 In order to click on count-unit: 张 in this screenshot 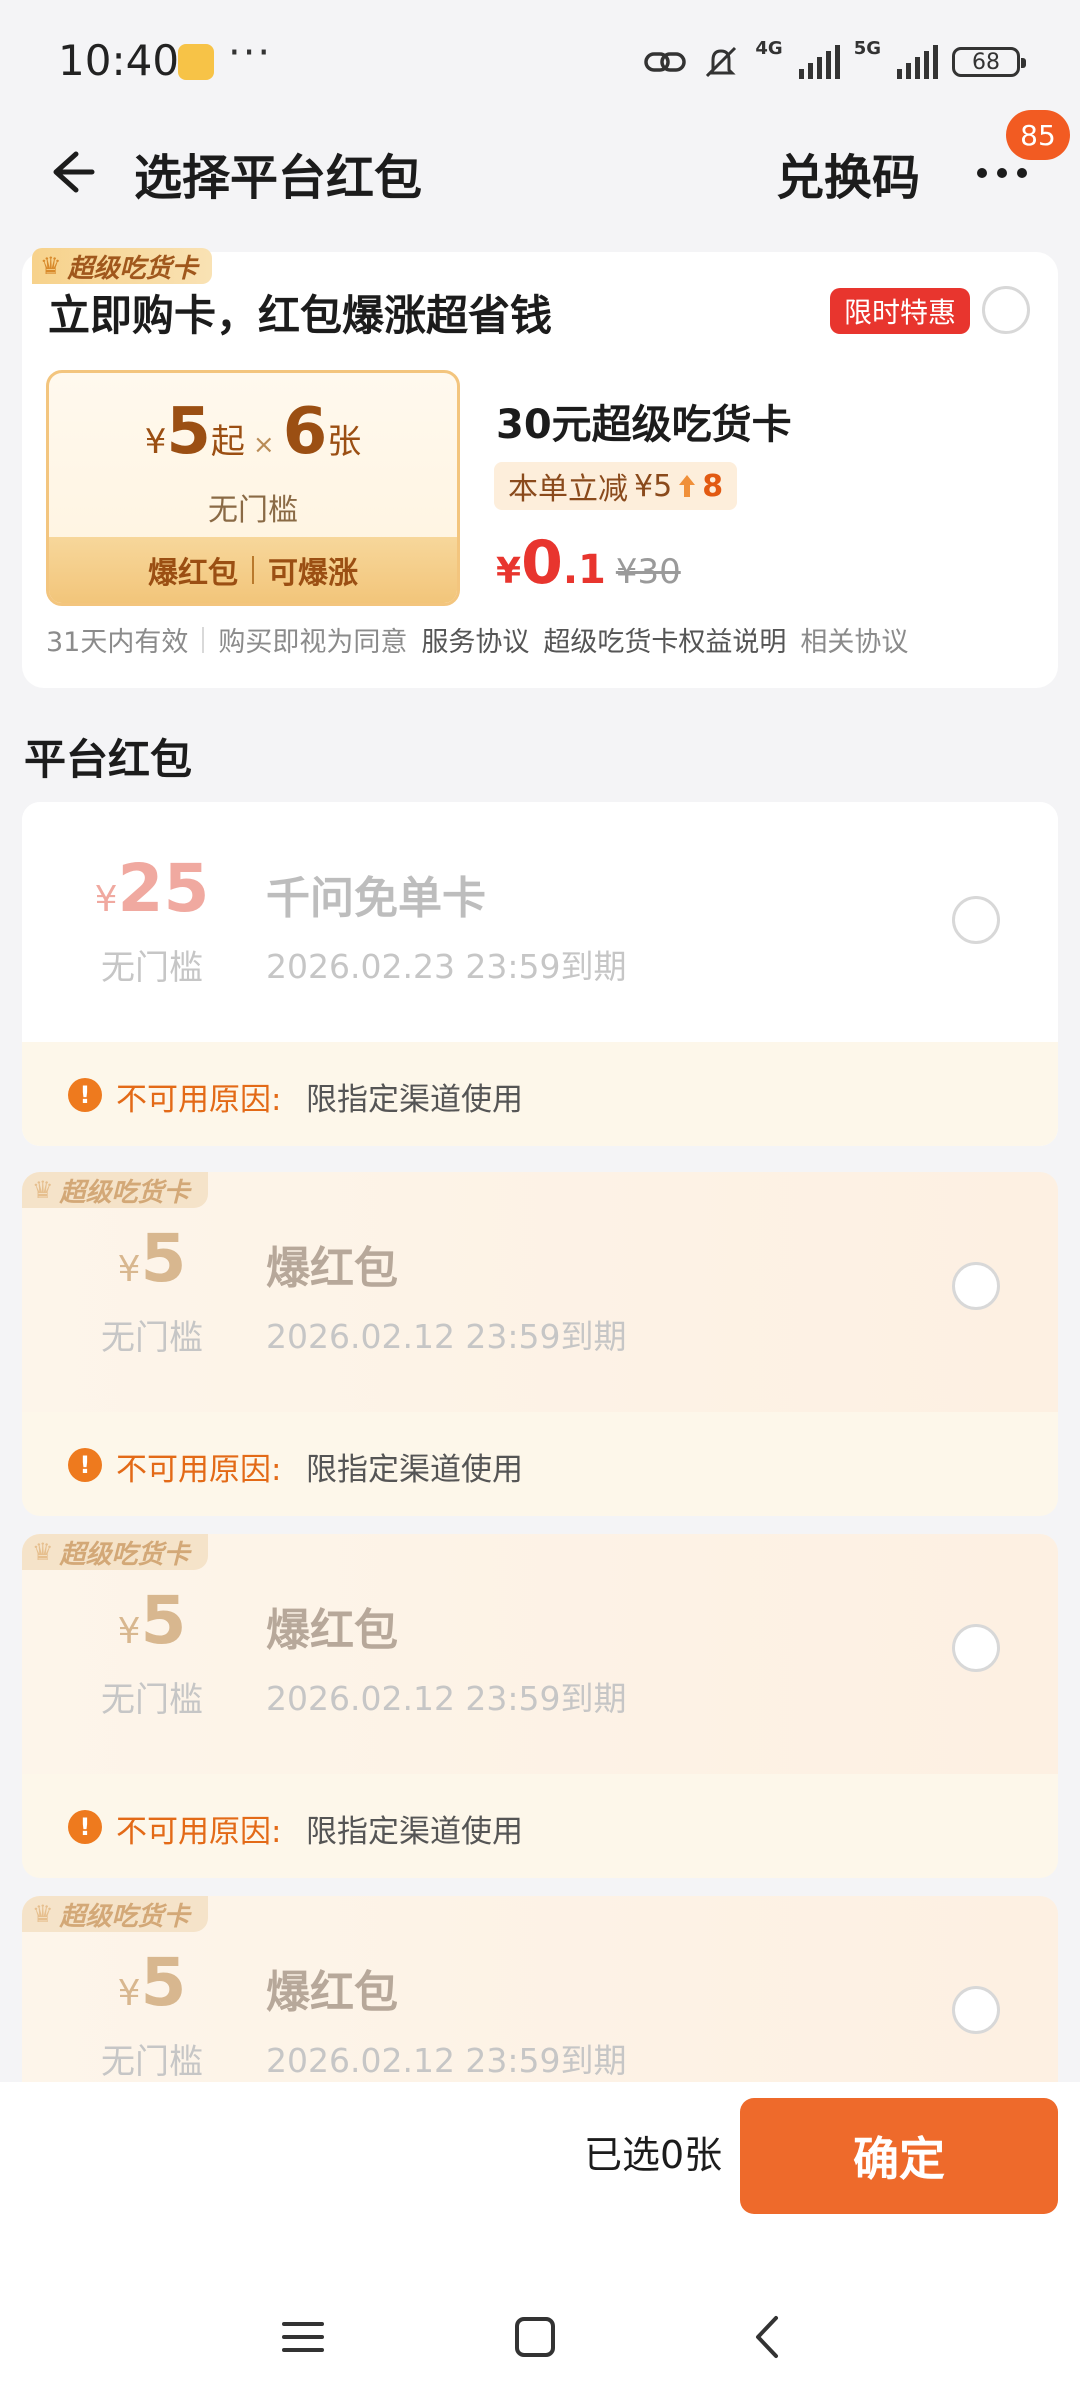, I will do `click(344, 442)`.